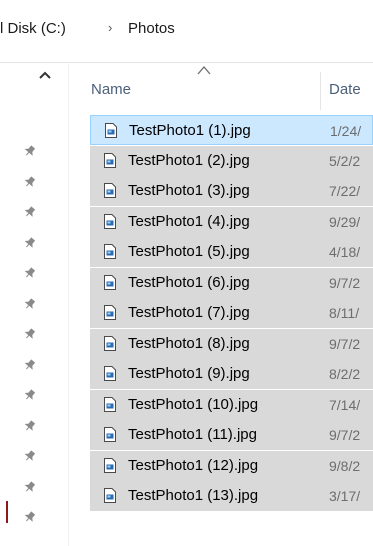 This screenshot has width=373, height=546. I want to click on file-date-modified: 7/14/, so click(345, 404).